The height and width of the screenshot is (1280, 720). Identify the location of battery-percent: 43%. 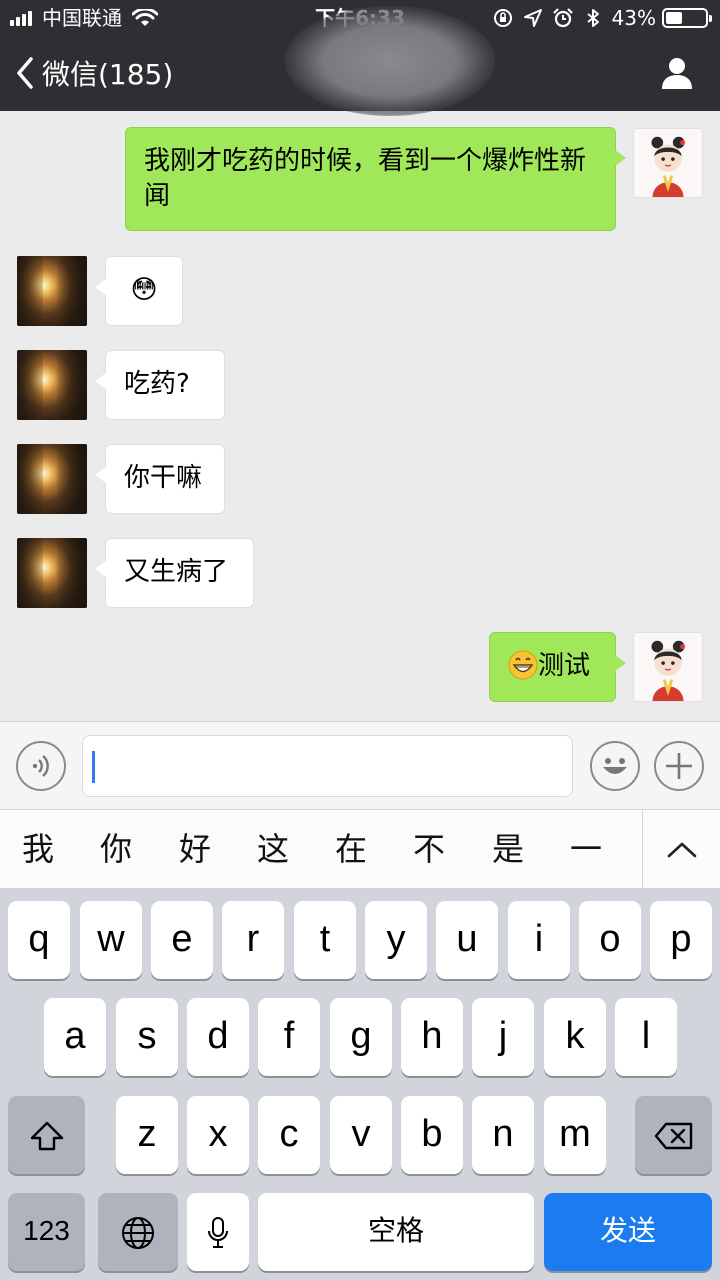
(633, 18).